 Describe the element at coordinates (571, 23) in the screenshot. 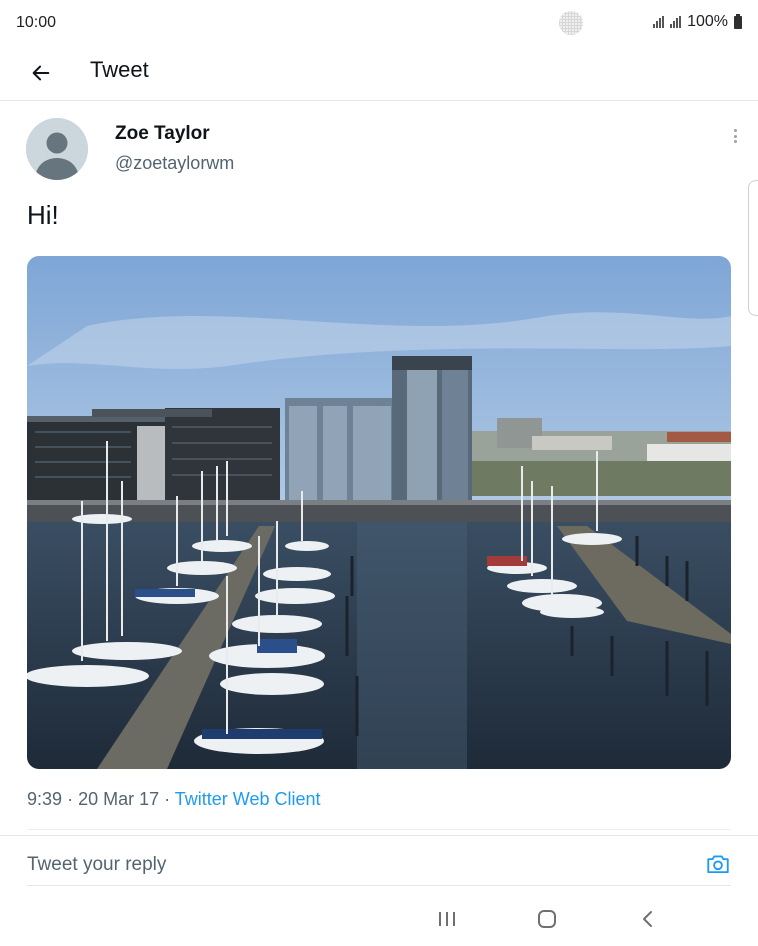

I see `front-camera` at that location.